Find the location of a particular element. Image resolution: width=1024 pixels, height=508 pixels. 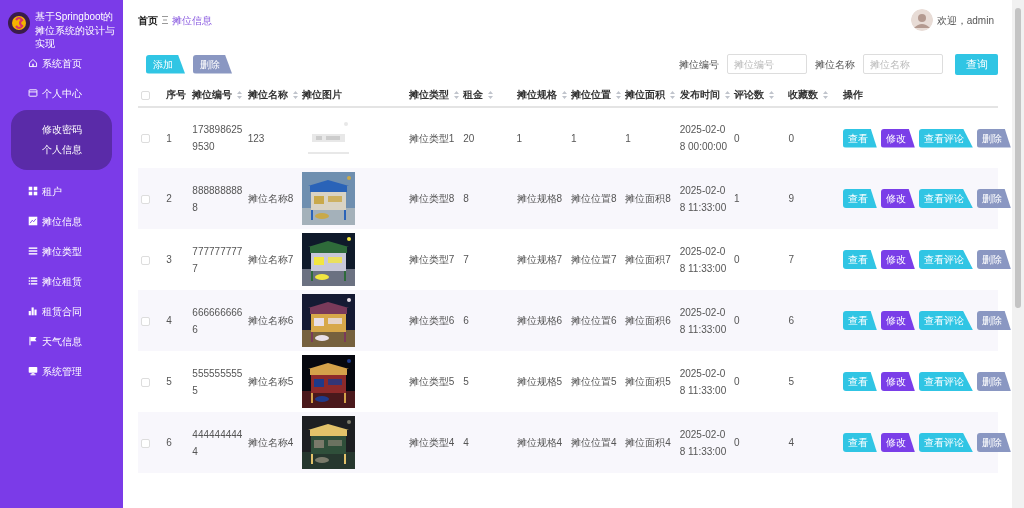

submenu-item: 修改密码 is located at coordinates (61, 130).